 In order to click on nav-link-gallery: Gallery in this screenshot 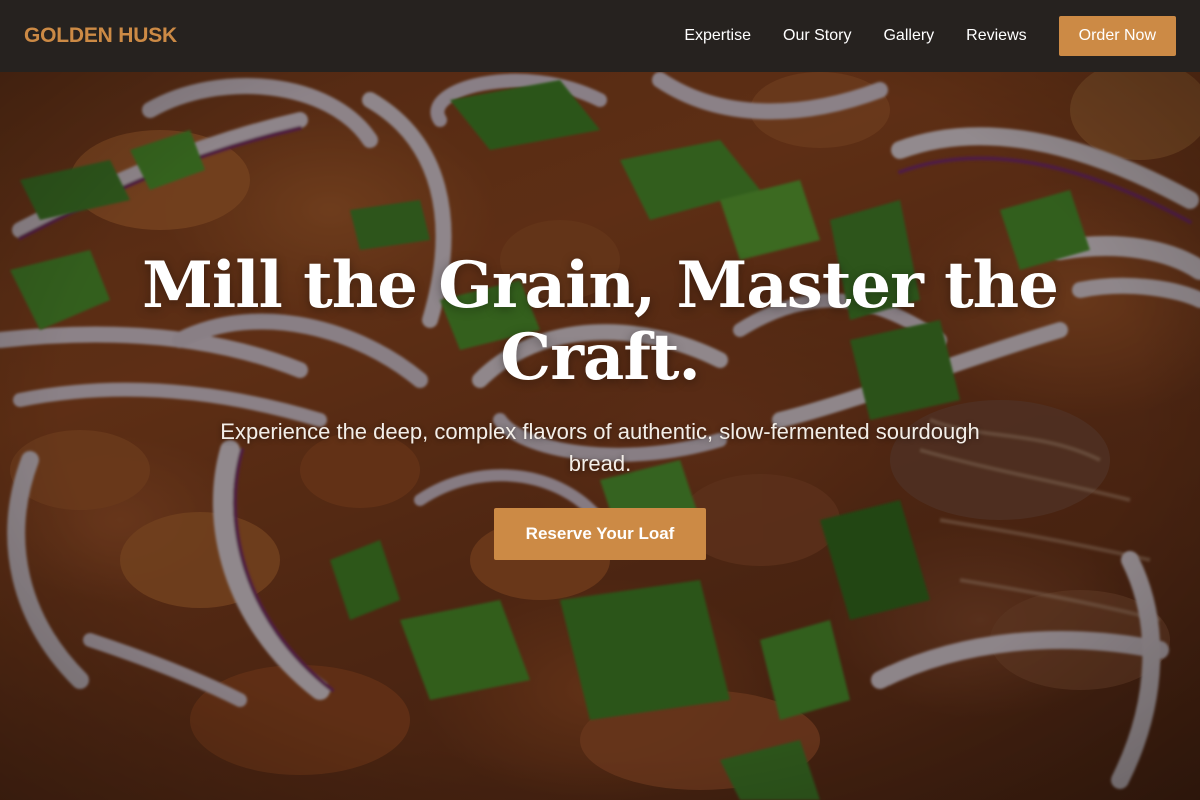, I will do `click(908, 36)`.